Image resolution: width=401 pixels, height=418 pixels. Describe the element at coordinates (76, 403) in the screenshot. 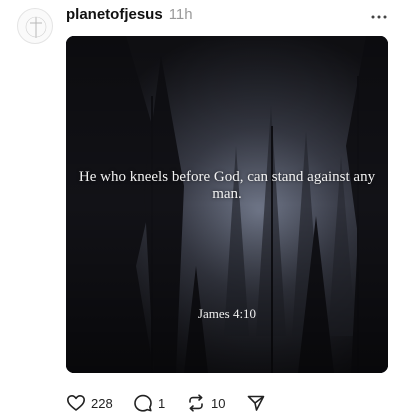

I see `heart-icon` at that location.